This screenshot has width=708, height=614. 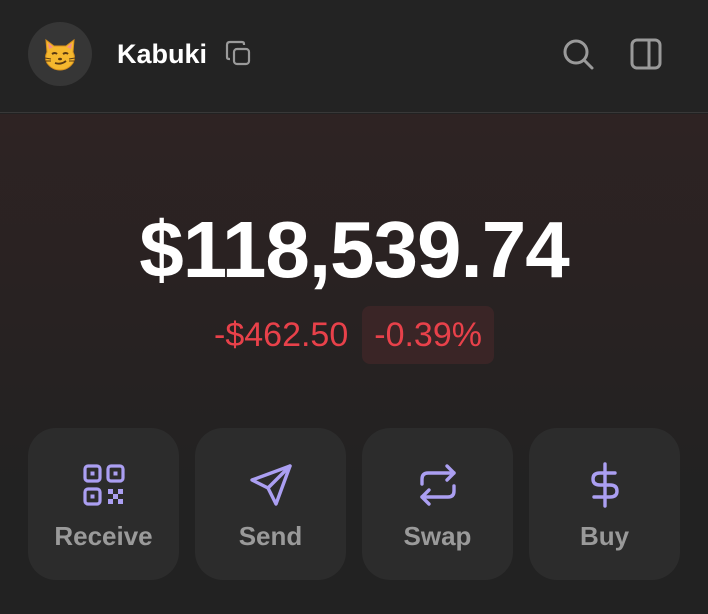 I want to click on buy-button: Buy, so click(x=604, y=504).